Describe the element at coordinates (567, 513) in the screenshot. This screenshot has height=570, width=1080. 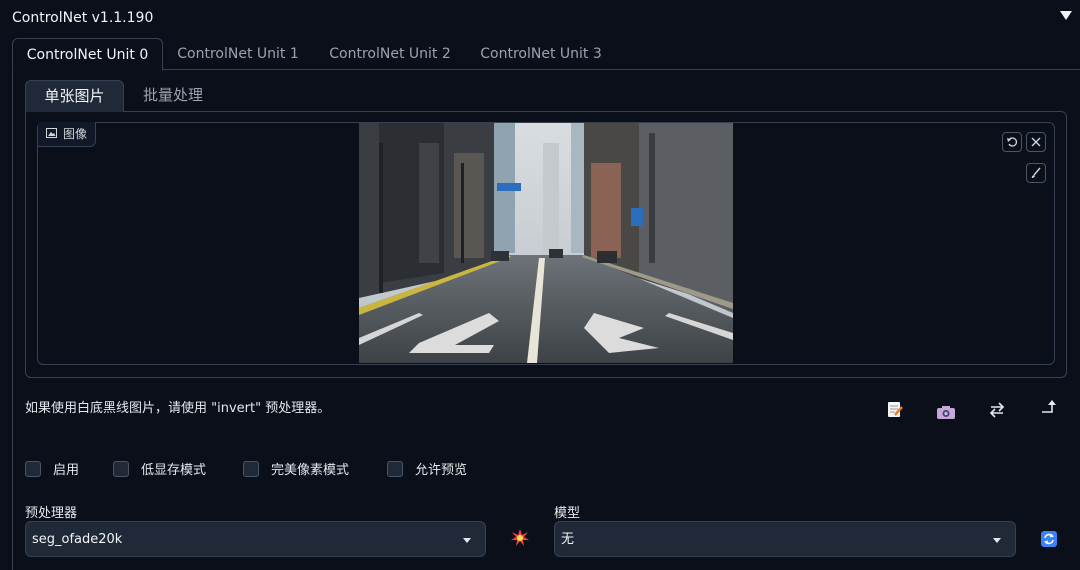
I see `model-label: 模型` at that location.